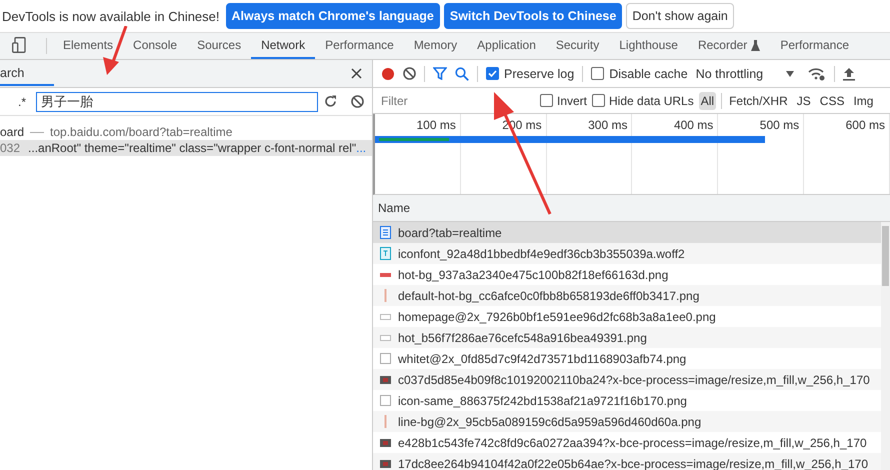 This screenshot has height=470, width=890. I want to click on document-icon, so click(385, 232).